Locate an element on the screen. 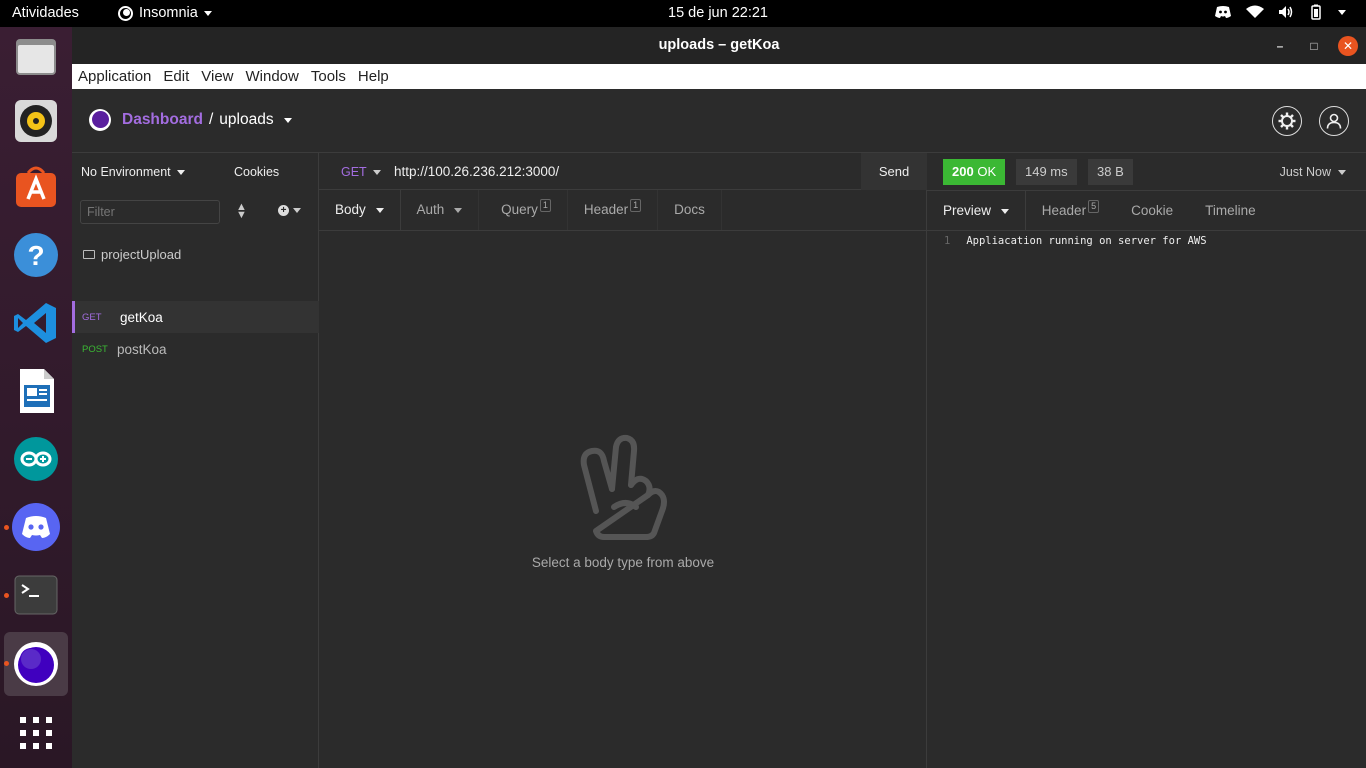  tab-response-header: Header 5 is located at coordinates (1070, 211).